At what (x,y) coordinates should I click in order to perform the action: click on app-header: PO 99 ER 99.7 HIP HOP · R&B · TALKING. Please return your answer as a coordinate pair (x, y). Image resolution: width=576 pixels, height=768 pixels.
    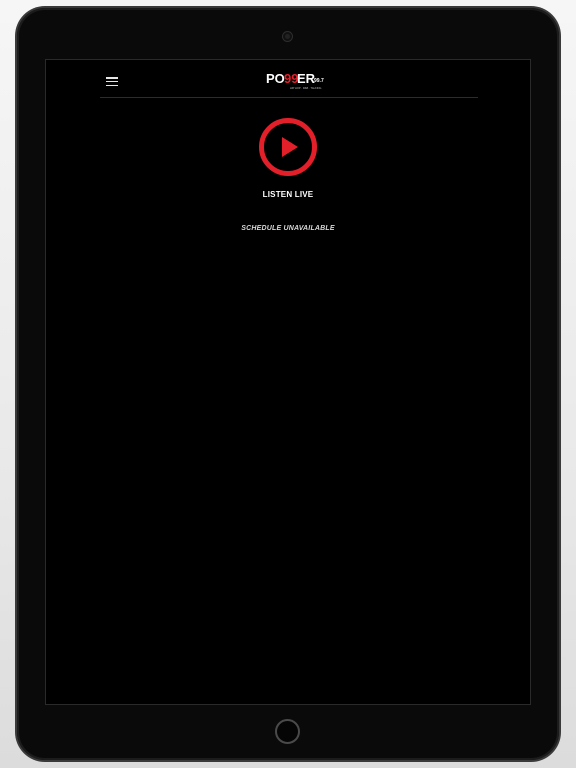
    Looking at the image, I should click on (289, 79).